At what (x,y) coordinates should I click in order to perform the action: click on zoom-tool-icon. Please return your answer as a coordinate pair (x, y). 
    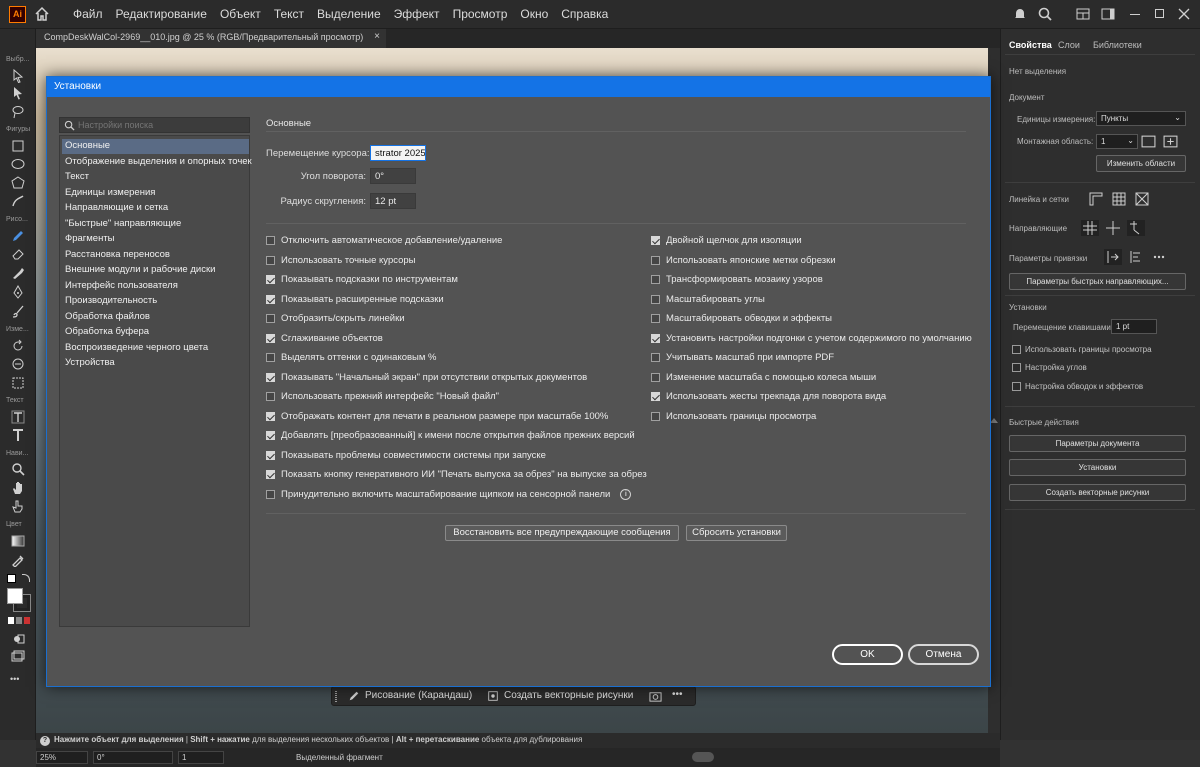
    Looking at the image, I should click on (18, 469).